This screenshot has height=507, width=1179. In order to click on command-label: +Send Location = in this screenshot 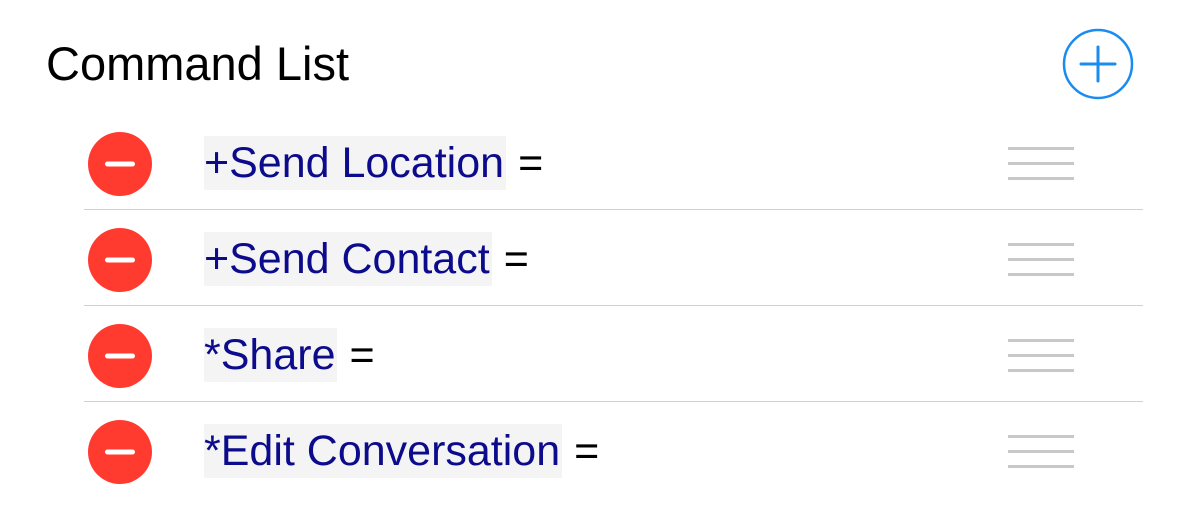, I will do `click(373, 163)`.